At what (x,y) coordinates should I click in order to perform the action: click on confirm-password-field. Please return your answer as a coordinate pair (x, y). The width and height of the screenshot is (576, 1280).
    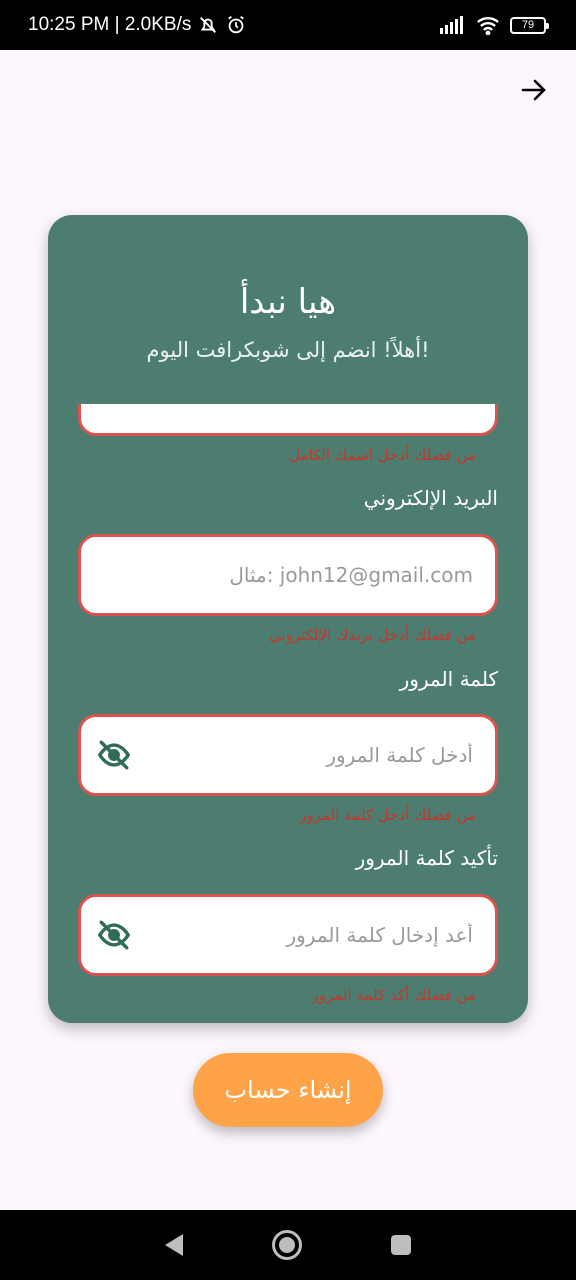
    Looking at the image, I should click on (288, 935).